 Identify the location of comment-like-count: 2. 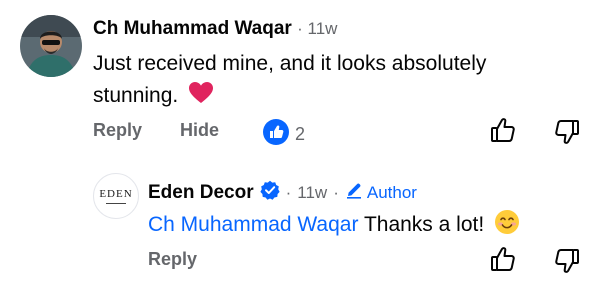
(284, 134).